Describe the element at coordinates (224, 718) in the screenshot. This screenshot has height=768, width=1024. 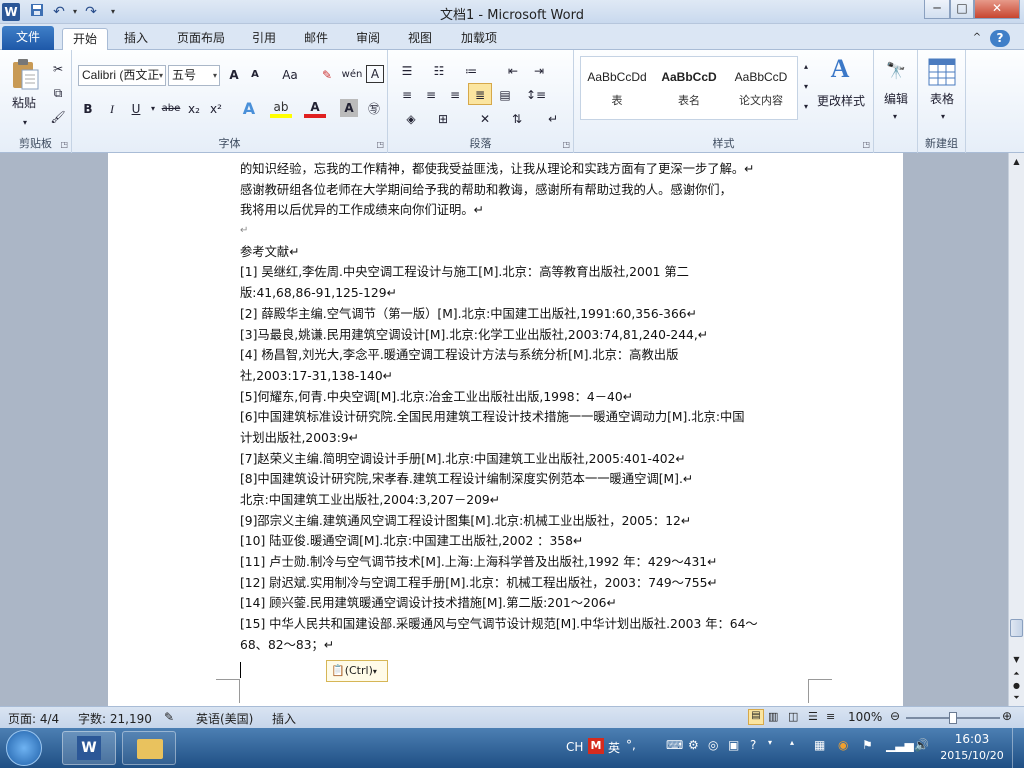
I see `language-status: 英语(美国)` at that location.